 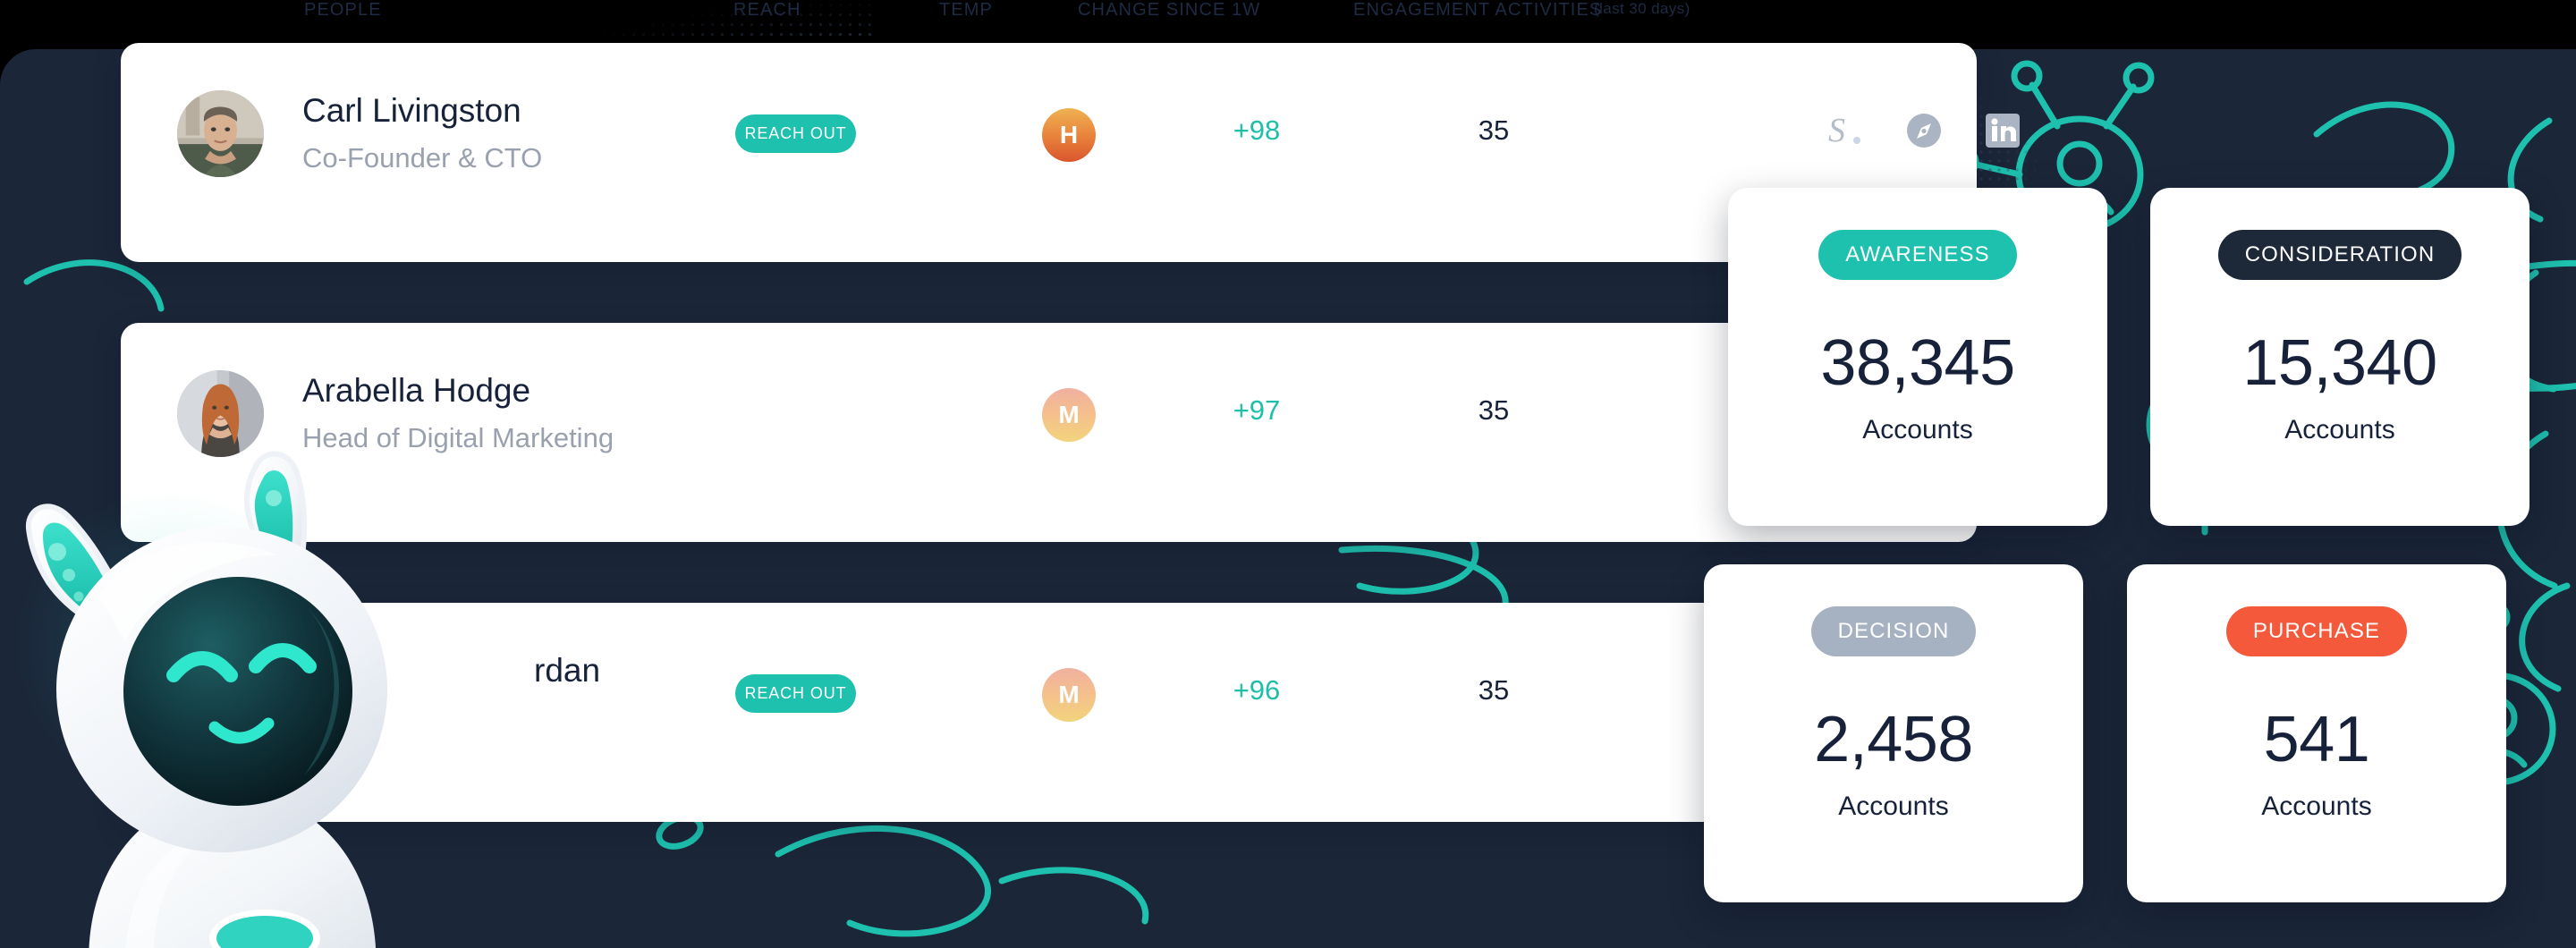 I want to click on linkedin-icon, so click(x=2002, y=130).